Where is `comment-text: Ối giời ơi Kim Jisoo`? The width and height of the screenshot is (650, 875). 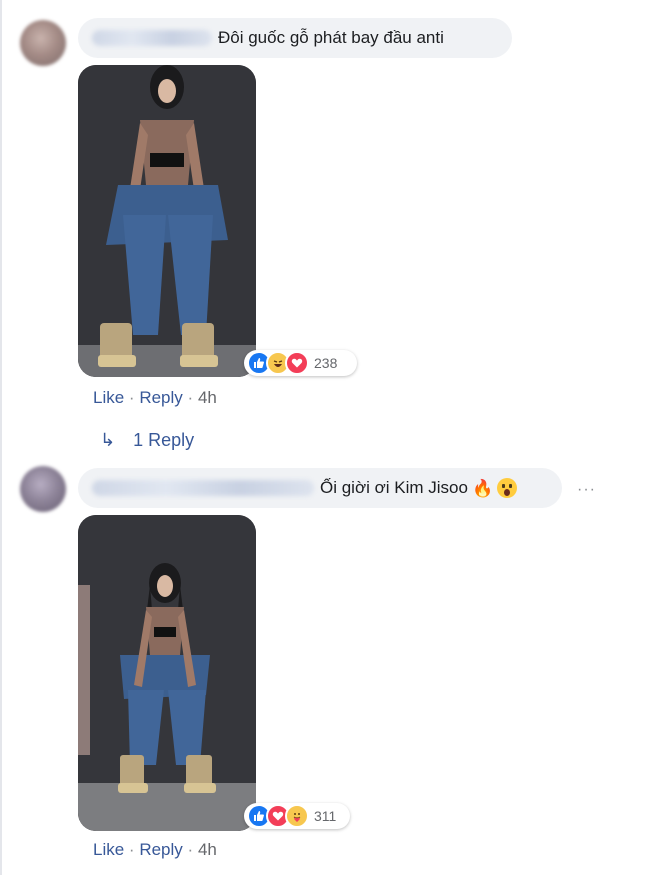 comment-text: Ối giời ơi Kim Jisoo is located at coordinates (394, 487).